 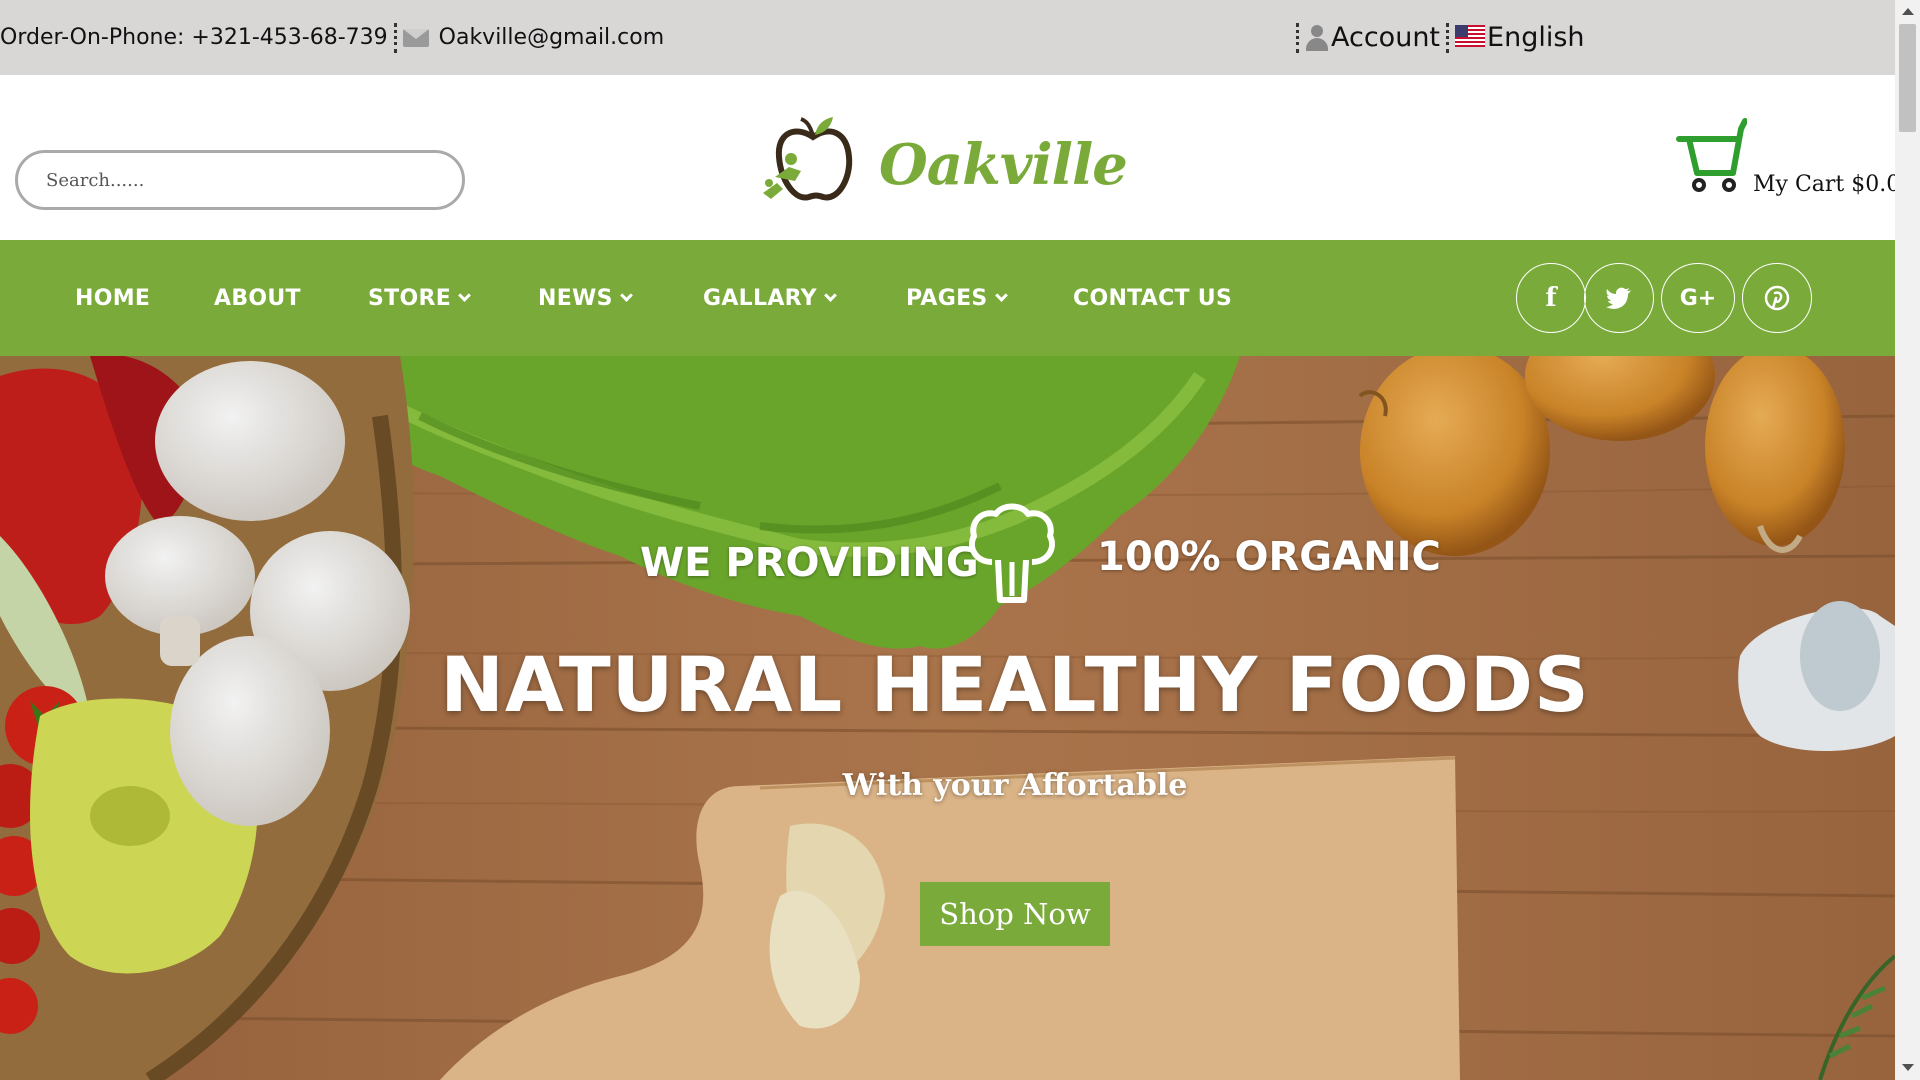 I want to click on site-logo: Oakville, so click(x=941, y=165).